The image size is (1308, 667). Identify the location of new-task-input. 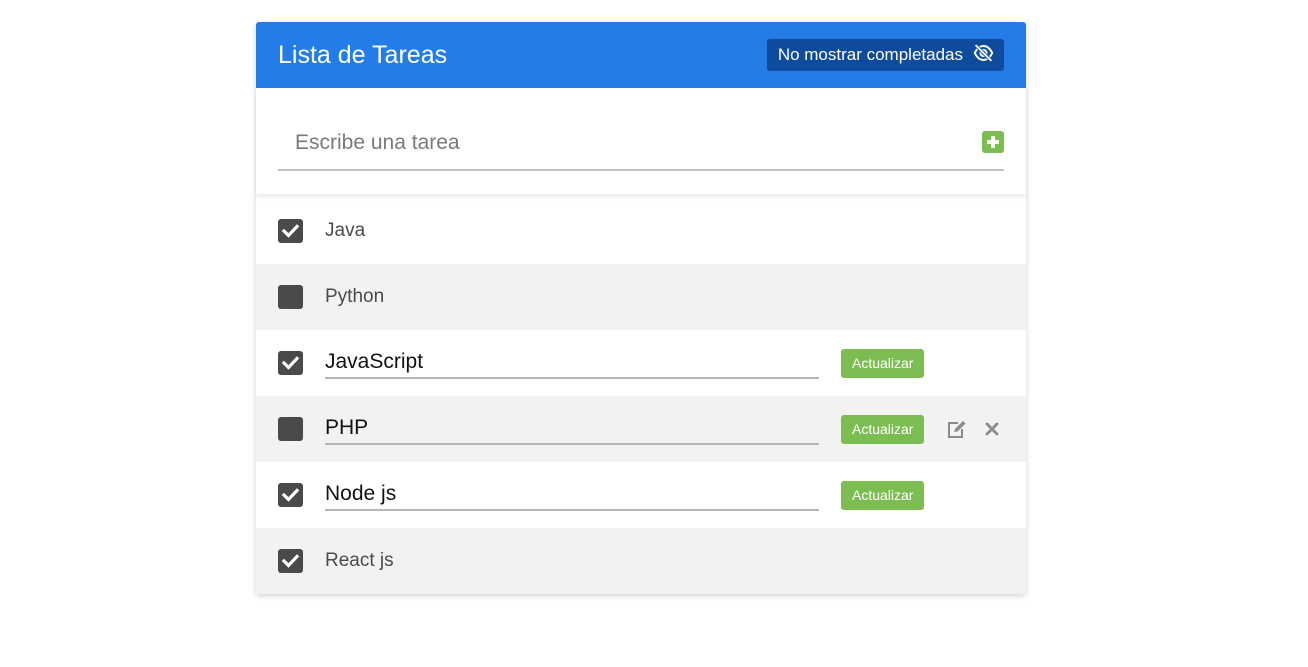
(641, 144).